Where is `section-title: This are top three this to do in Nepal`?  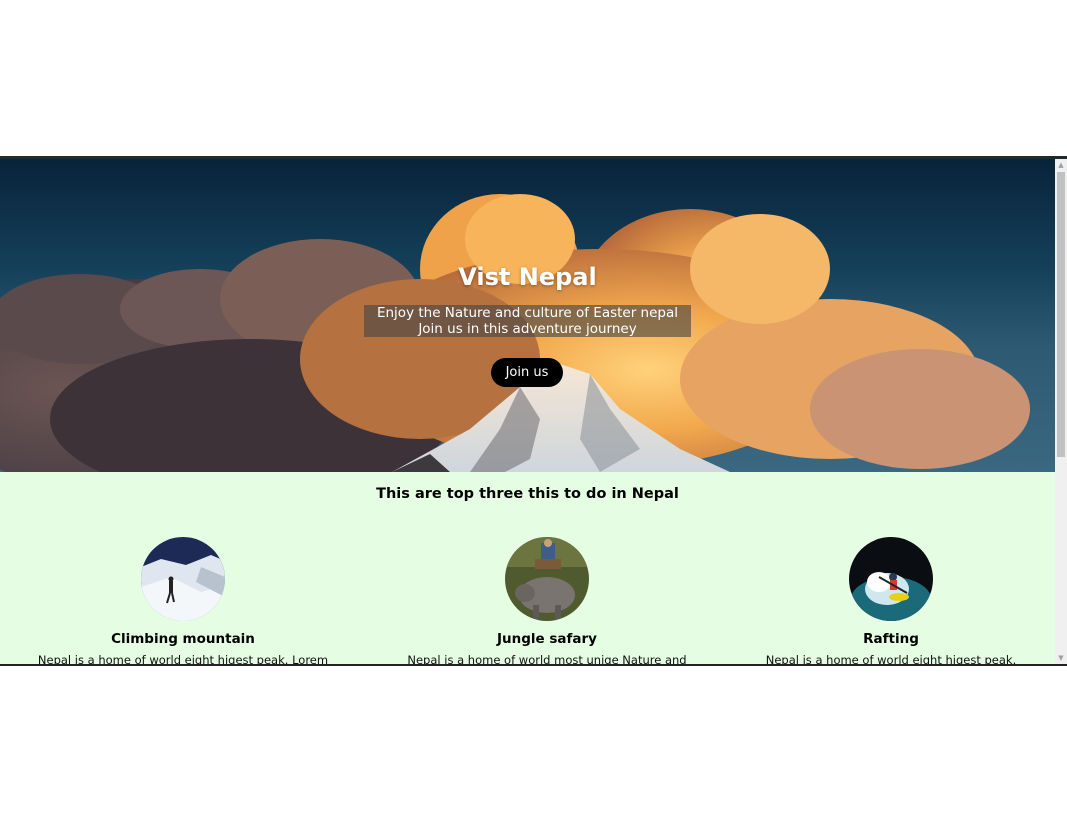 section-title: This are top three this to do in Nepal is located at coordinates (527, 494).